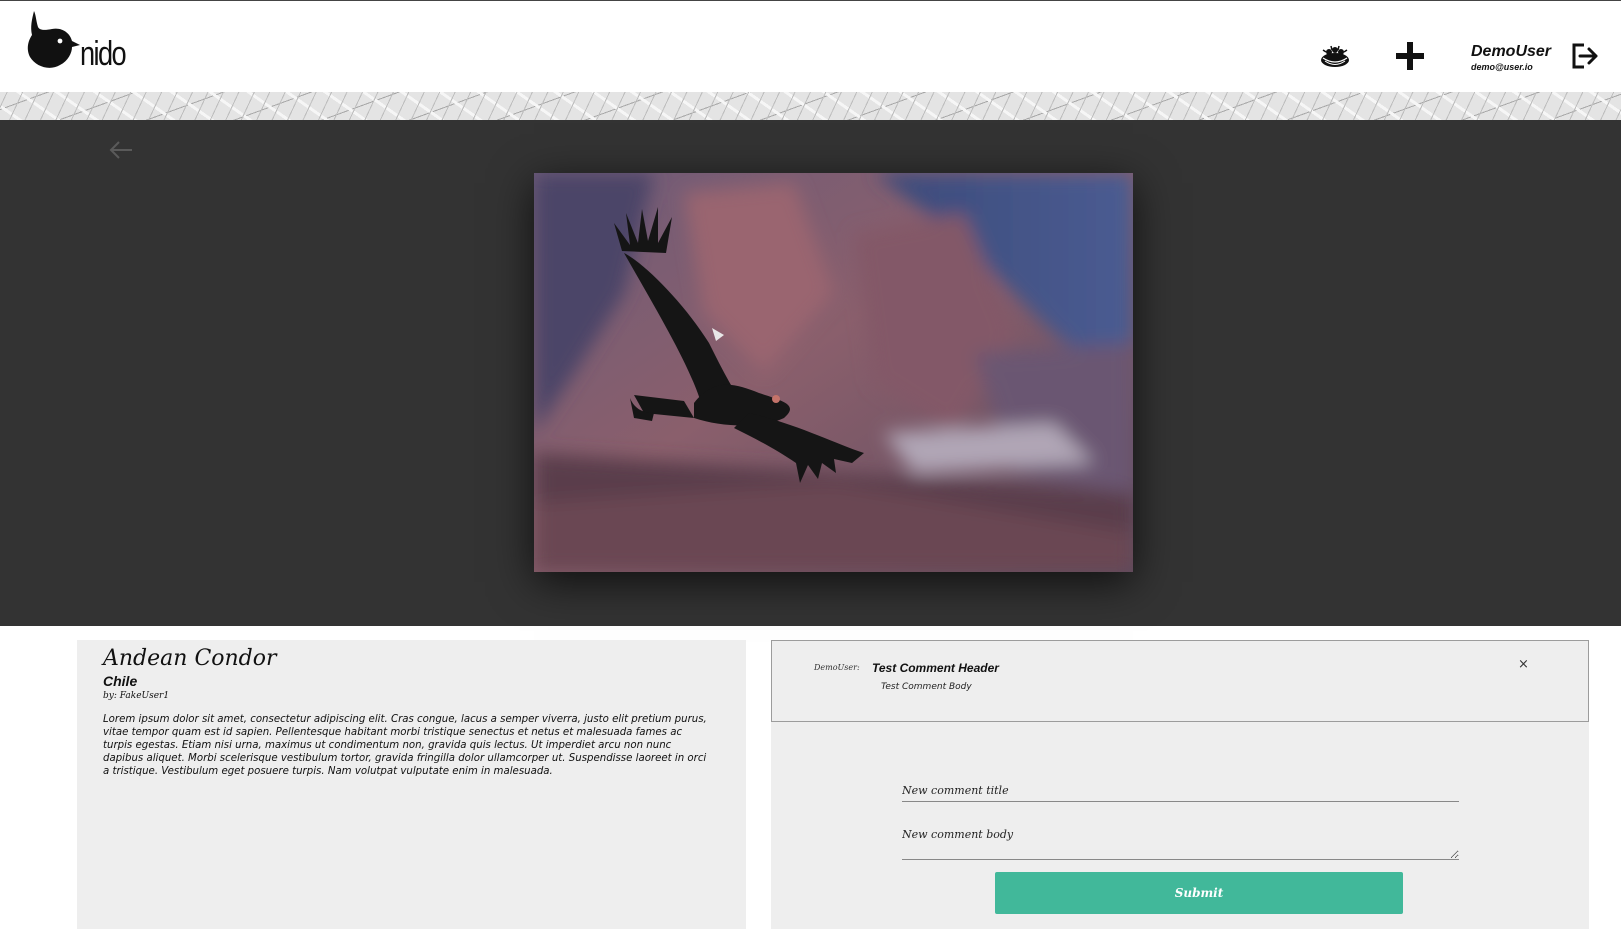  I want to click on bird-name: Andean Condor, so click(190, 658).